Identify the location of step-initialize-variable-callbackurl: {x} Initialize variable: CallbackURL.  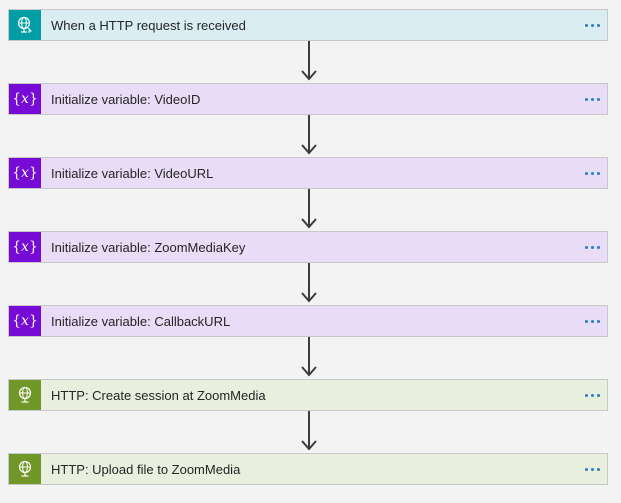
(308, 321).